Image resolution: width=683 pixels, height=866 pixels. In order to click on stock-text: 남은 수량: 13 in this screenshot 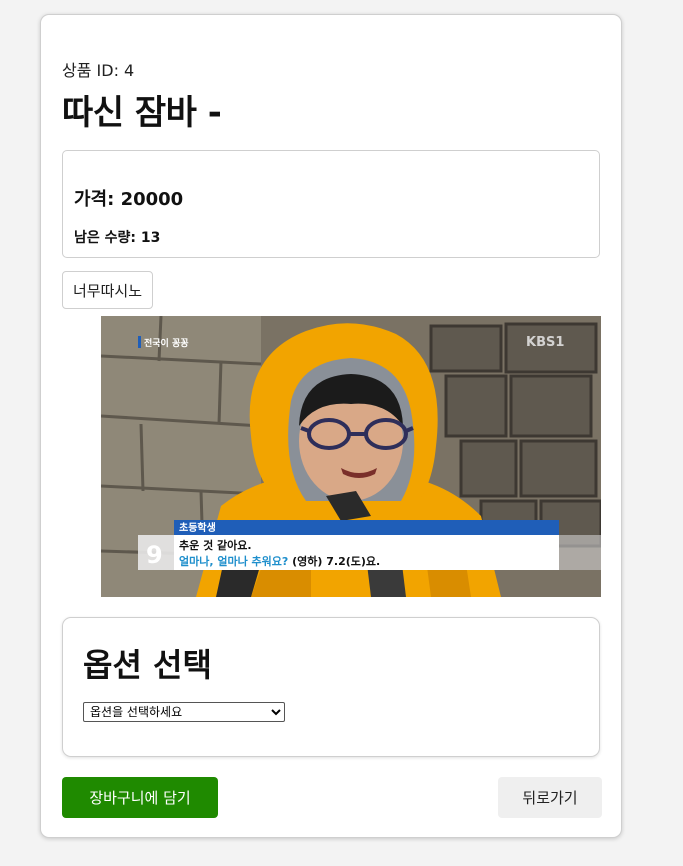, I will do `click(117, 238)`.